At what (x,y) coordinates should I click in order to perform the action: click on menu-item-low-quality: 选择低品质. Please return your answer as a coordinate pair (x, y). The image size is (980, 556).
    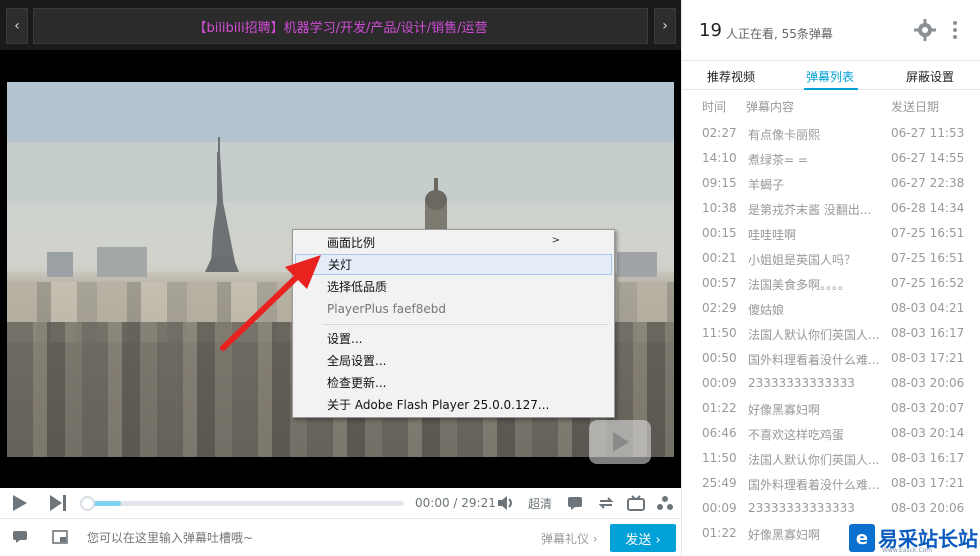
    Looking at the image, I should click on (453, 286).